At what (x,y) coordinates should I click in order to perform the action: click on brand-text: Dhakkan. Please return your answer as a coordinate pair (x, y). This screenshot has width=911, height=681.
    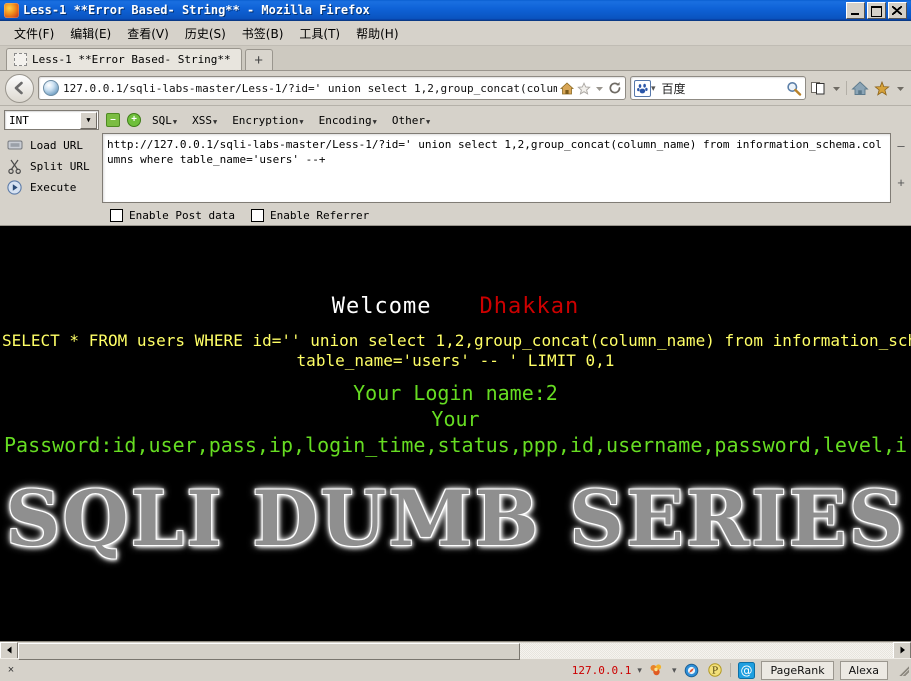
    Looking at the image, I should click on (529, 306).